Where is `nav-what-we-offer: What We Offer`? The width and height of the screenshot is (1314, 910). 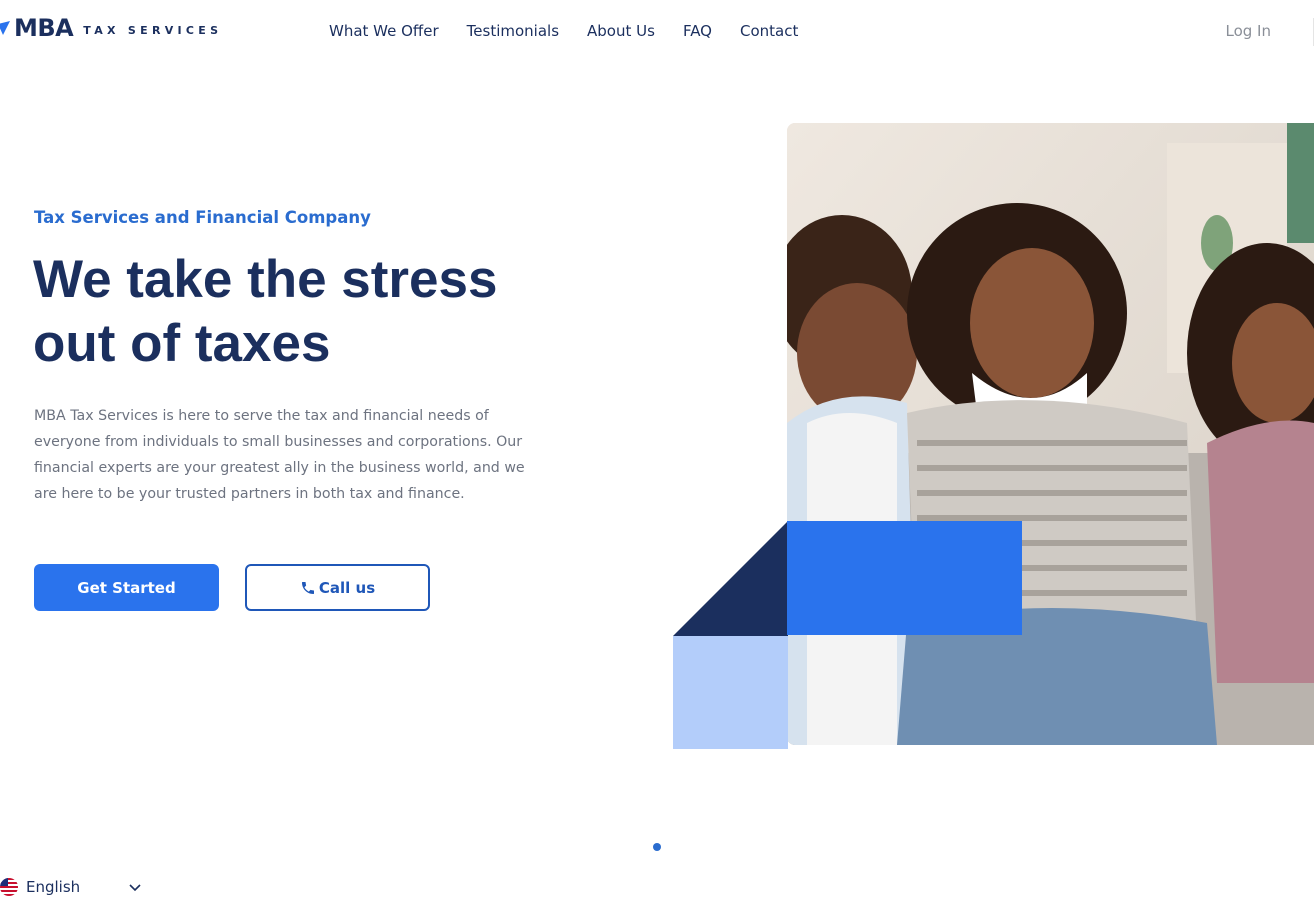
nav-what-we-offer: What We Offer is located at coordinates (384, 31).